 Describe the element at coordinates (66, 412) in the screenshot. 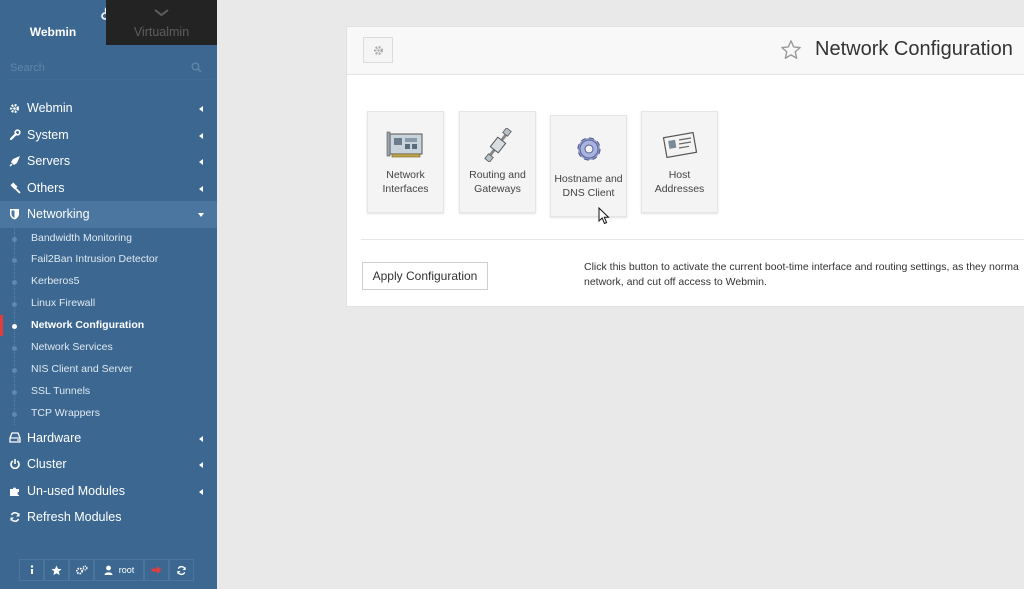

I see `submenu-item-label: TCP Wrappers` at that location.